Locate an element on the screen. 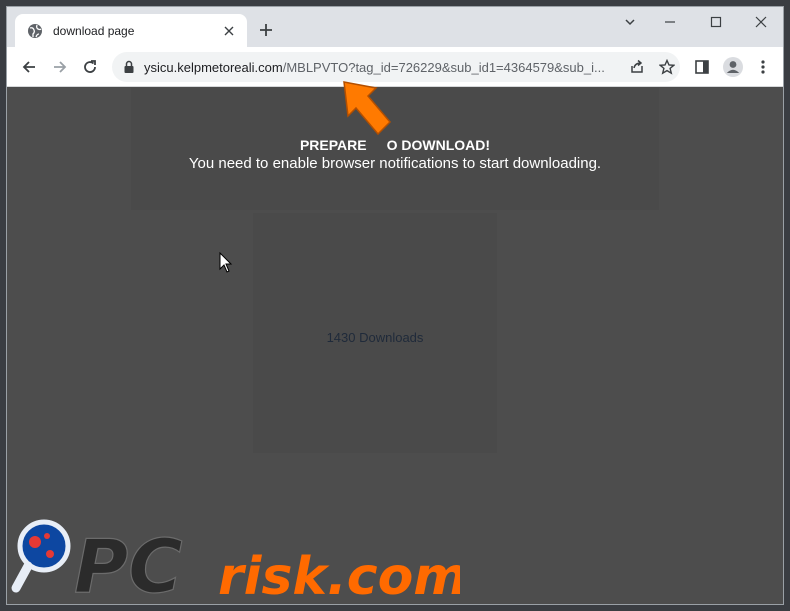 This screenshot has width=790, height=611. side-panel-icon is located at coordinates (702, 67).